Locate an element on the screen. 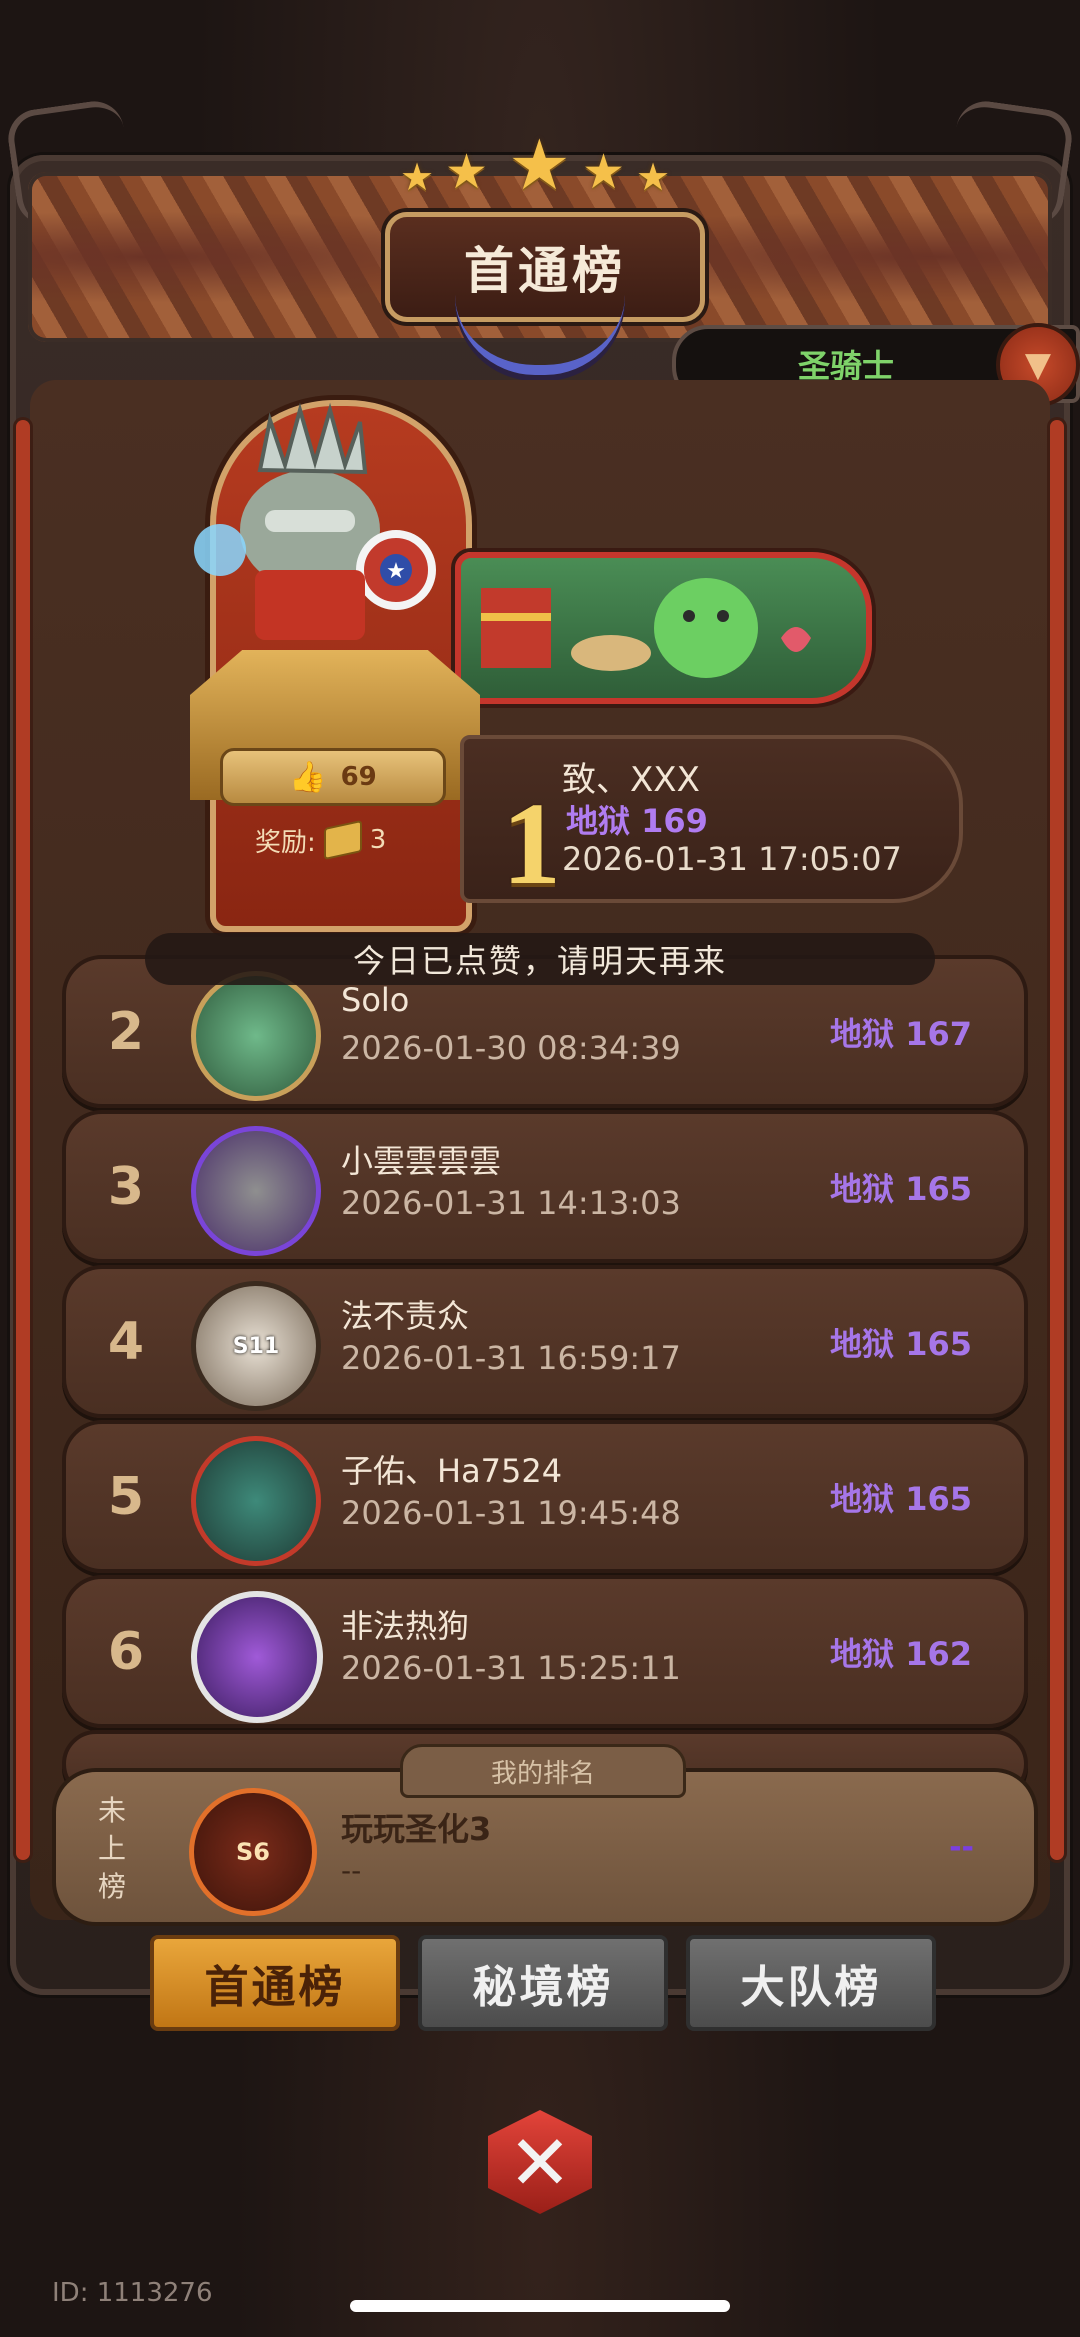 This screenshot has height=2337, width=1080. row-rank: 5 is located at coordinates (126, 1496).